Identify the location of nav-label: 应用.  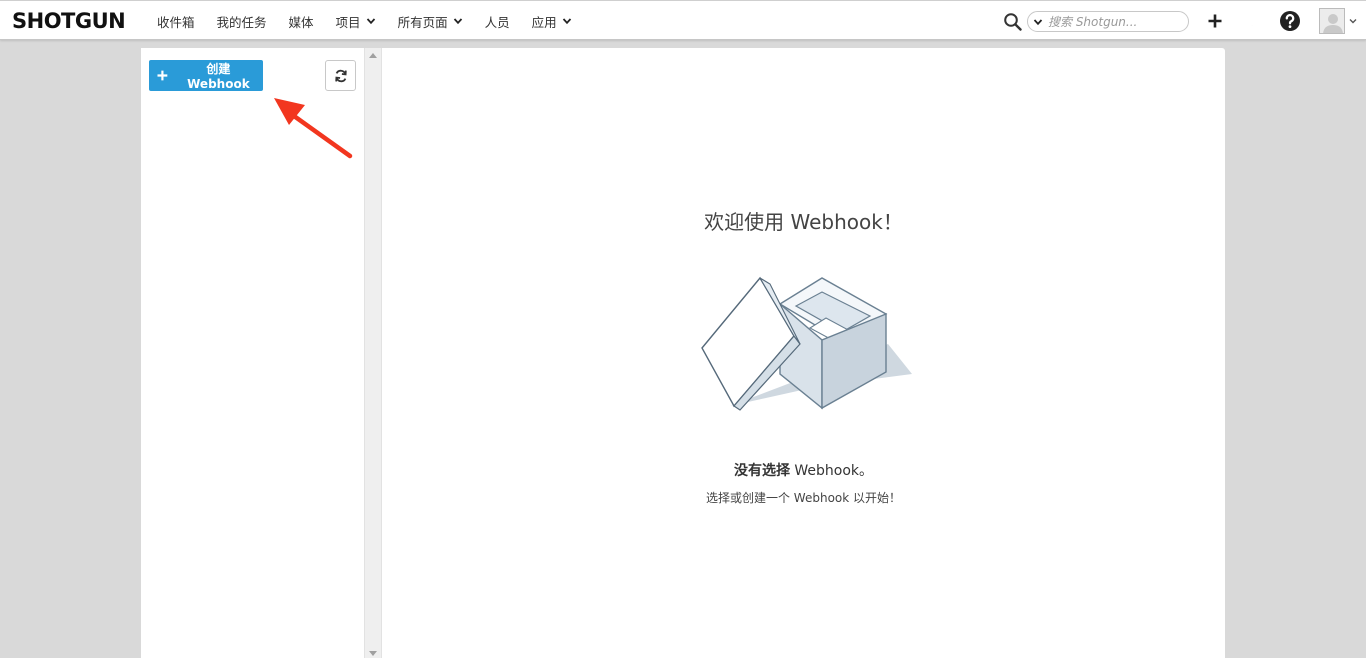
(544, 22).